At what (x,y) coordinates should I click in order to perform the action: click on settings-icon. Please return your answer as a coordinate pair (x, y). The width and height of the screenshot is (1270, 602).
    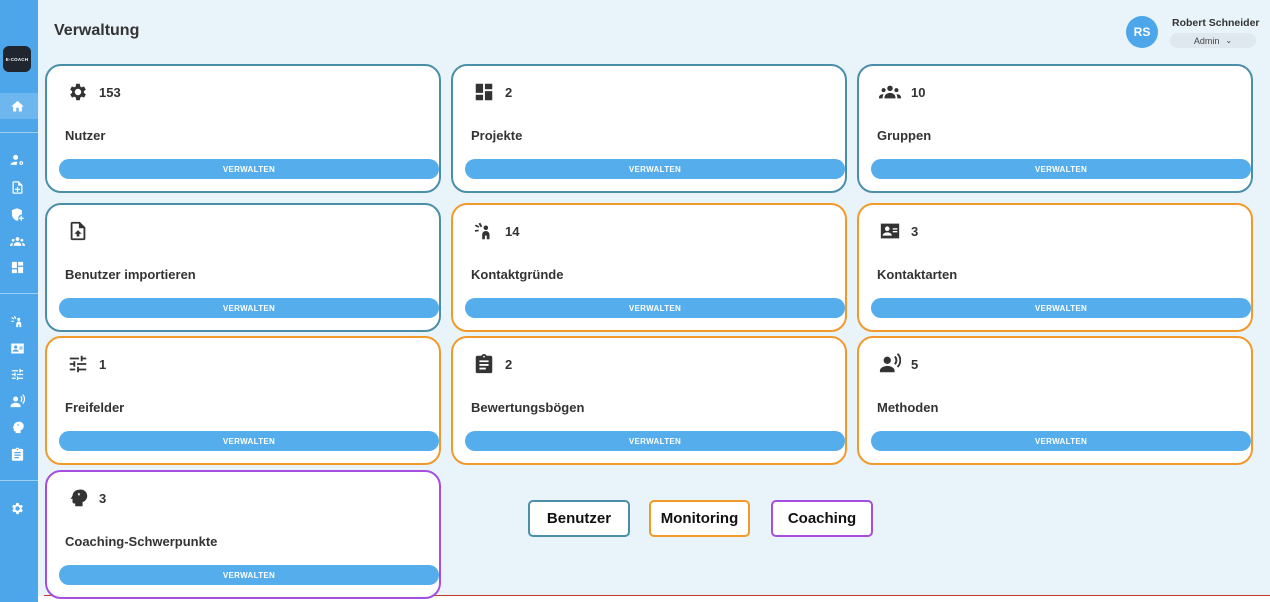
    Looking at the image, I should click on (17, 508).